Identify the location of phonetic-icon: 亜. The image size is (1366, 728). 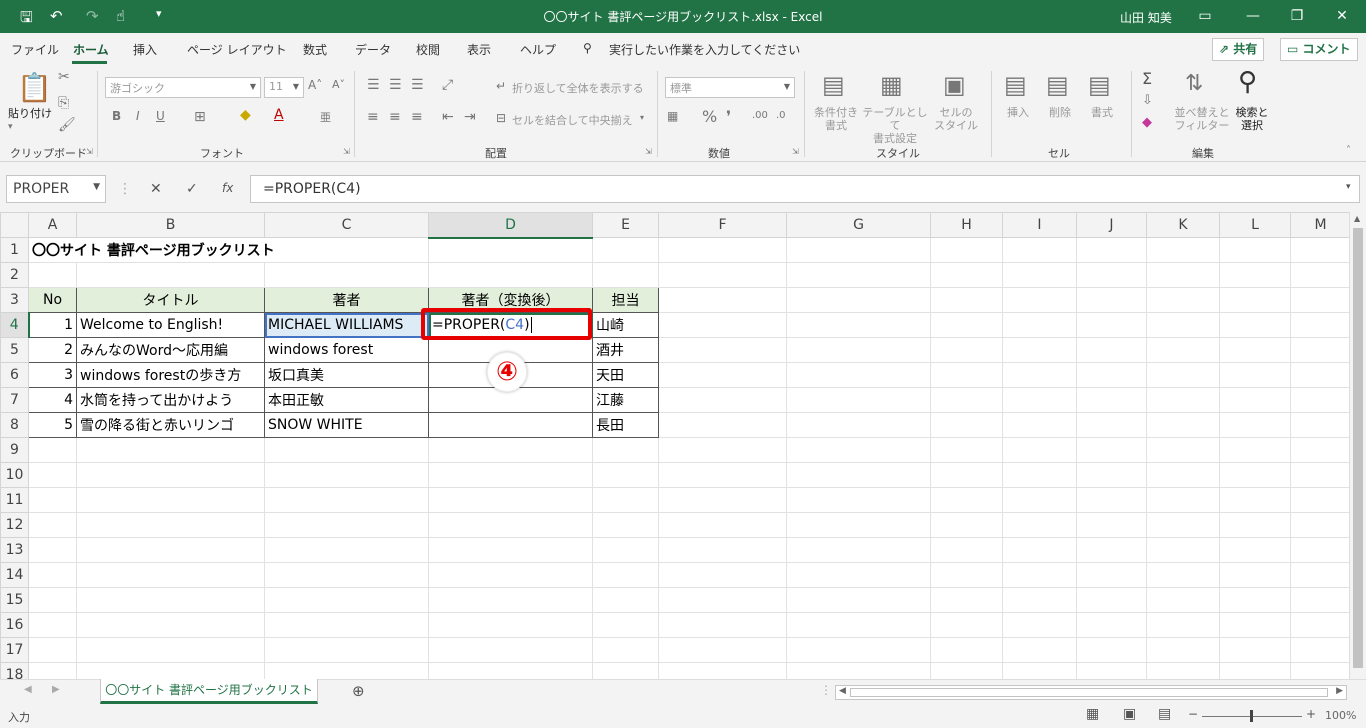
(325, 117).